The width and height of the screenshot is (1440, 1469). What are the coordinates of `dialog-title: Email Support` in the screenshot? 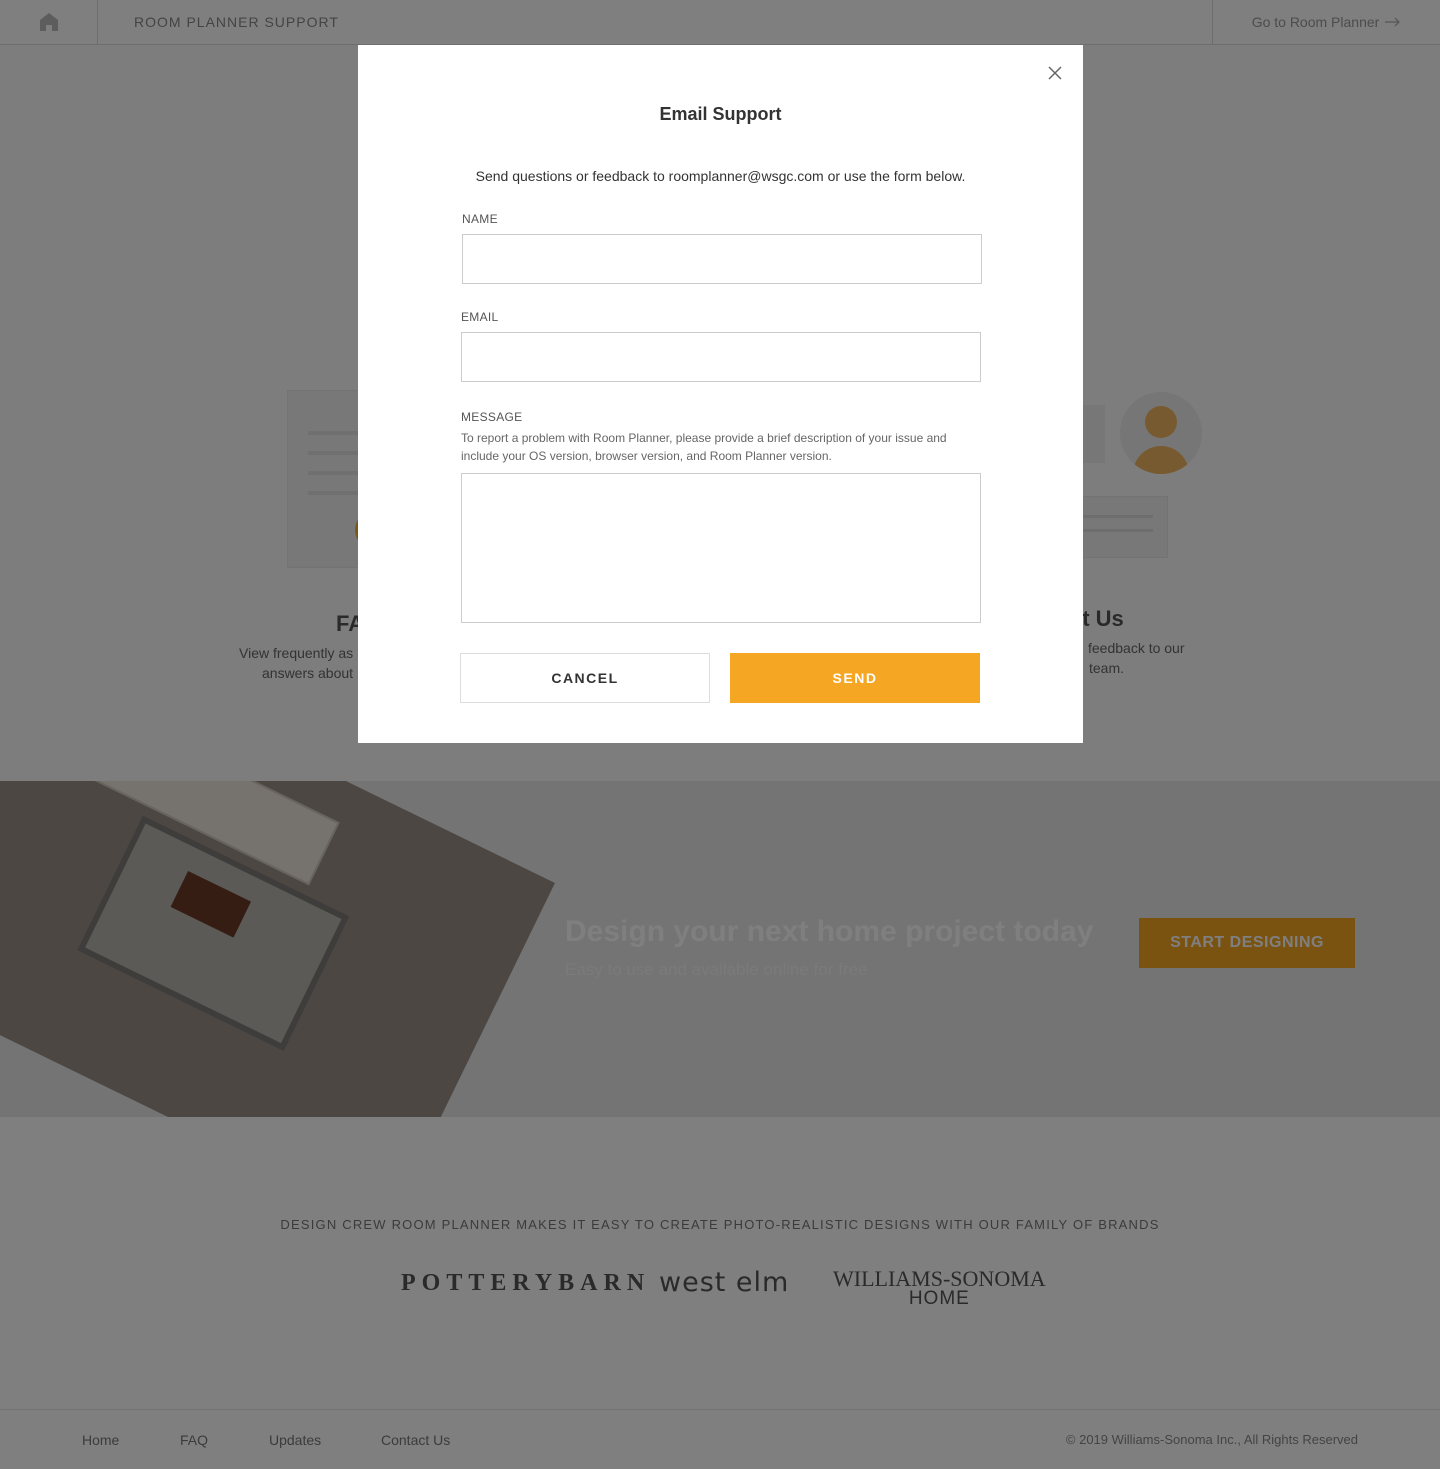 It's located at (720, 114).